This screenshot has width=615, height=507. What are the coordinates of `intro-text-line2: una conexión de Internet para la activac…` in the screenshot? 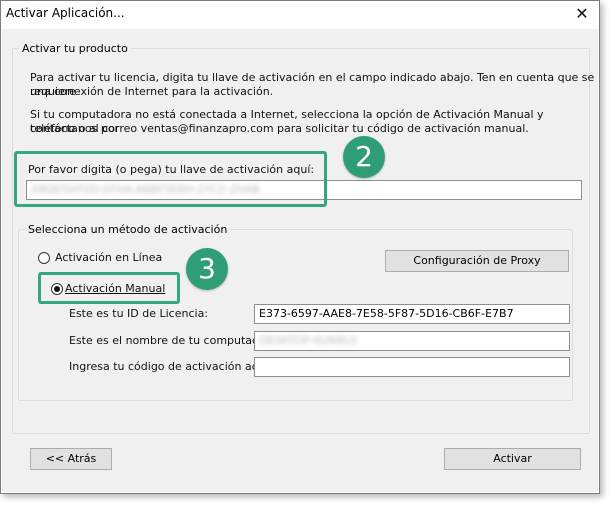 It's located at (152, 91).